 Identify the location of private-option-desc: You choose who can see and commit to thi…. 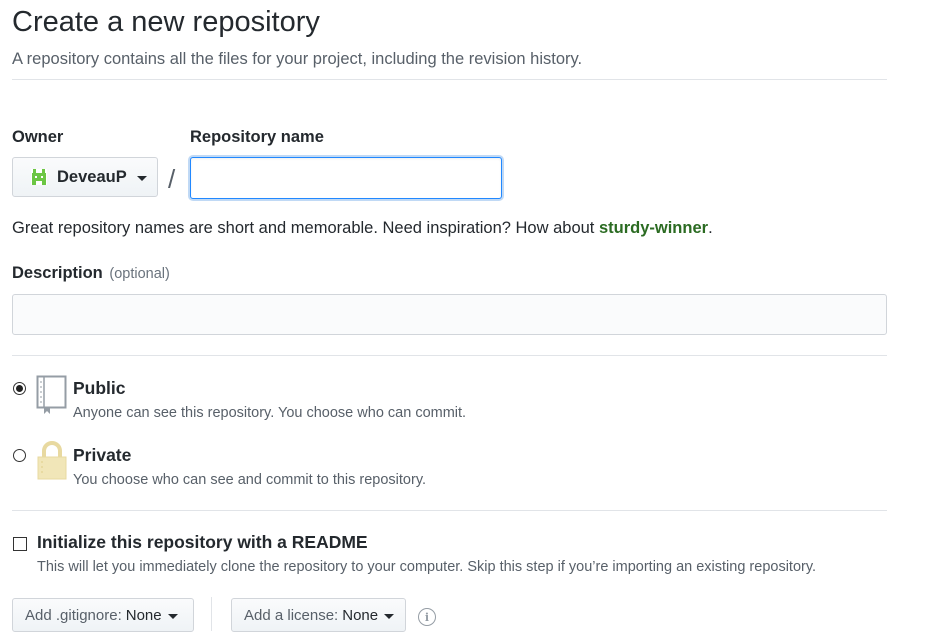
(250, 480).